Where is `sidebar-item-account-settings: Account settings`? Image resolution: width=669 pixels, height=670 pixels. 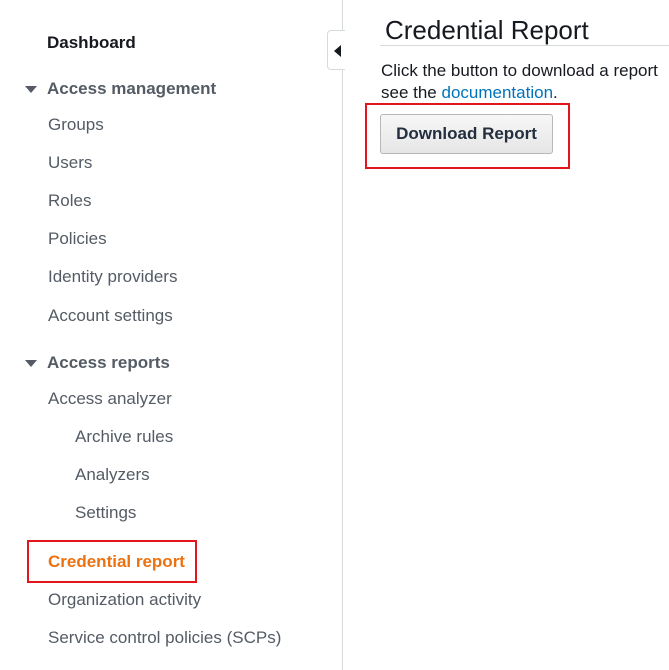 sidebar-item-account-settings: Account settings is located at coordinates (110, 316).